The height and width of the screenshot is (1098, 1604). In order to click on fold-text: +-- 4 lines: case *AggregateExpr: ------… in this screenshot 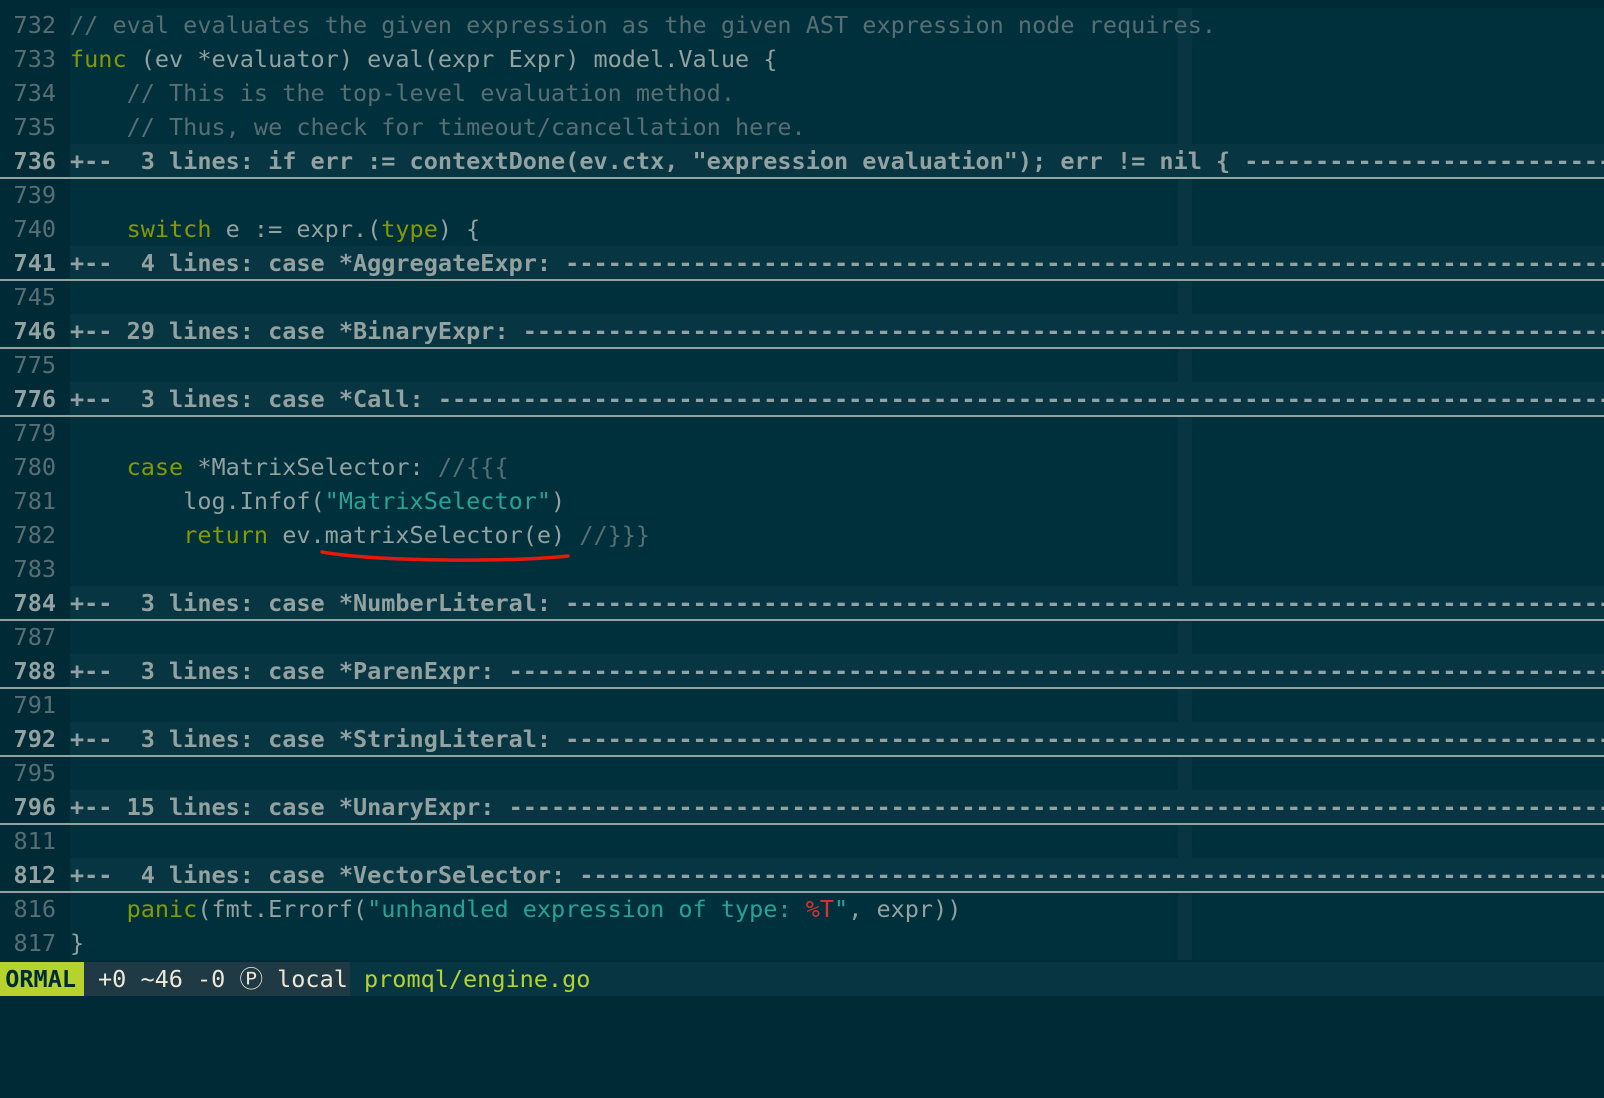, I will do `click(837, 263)`.